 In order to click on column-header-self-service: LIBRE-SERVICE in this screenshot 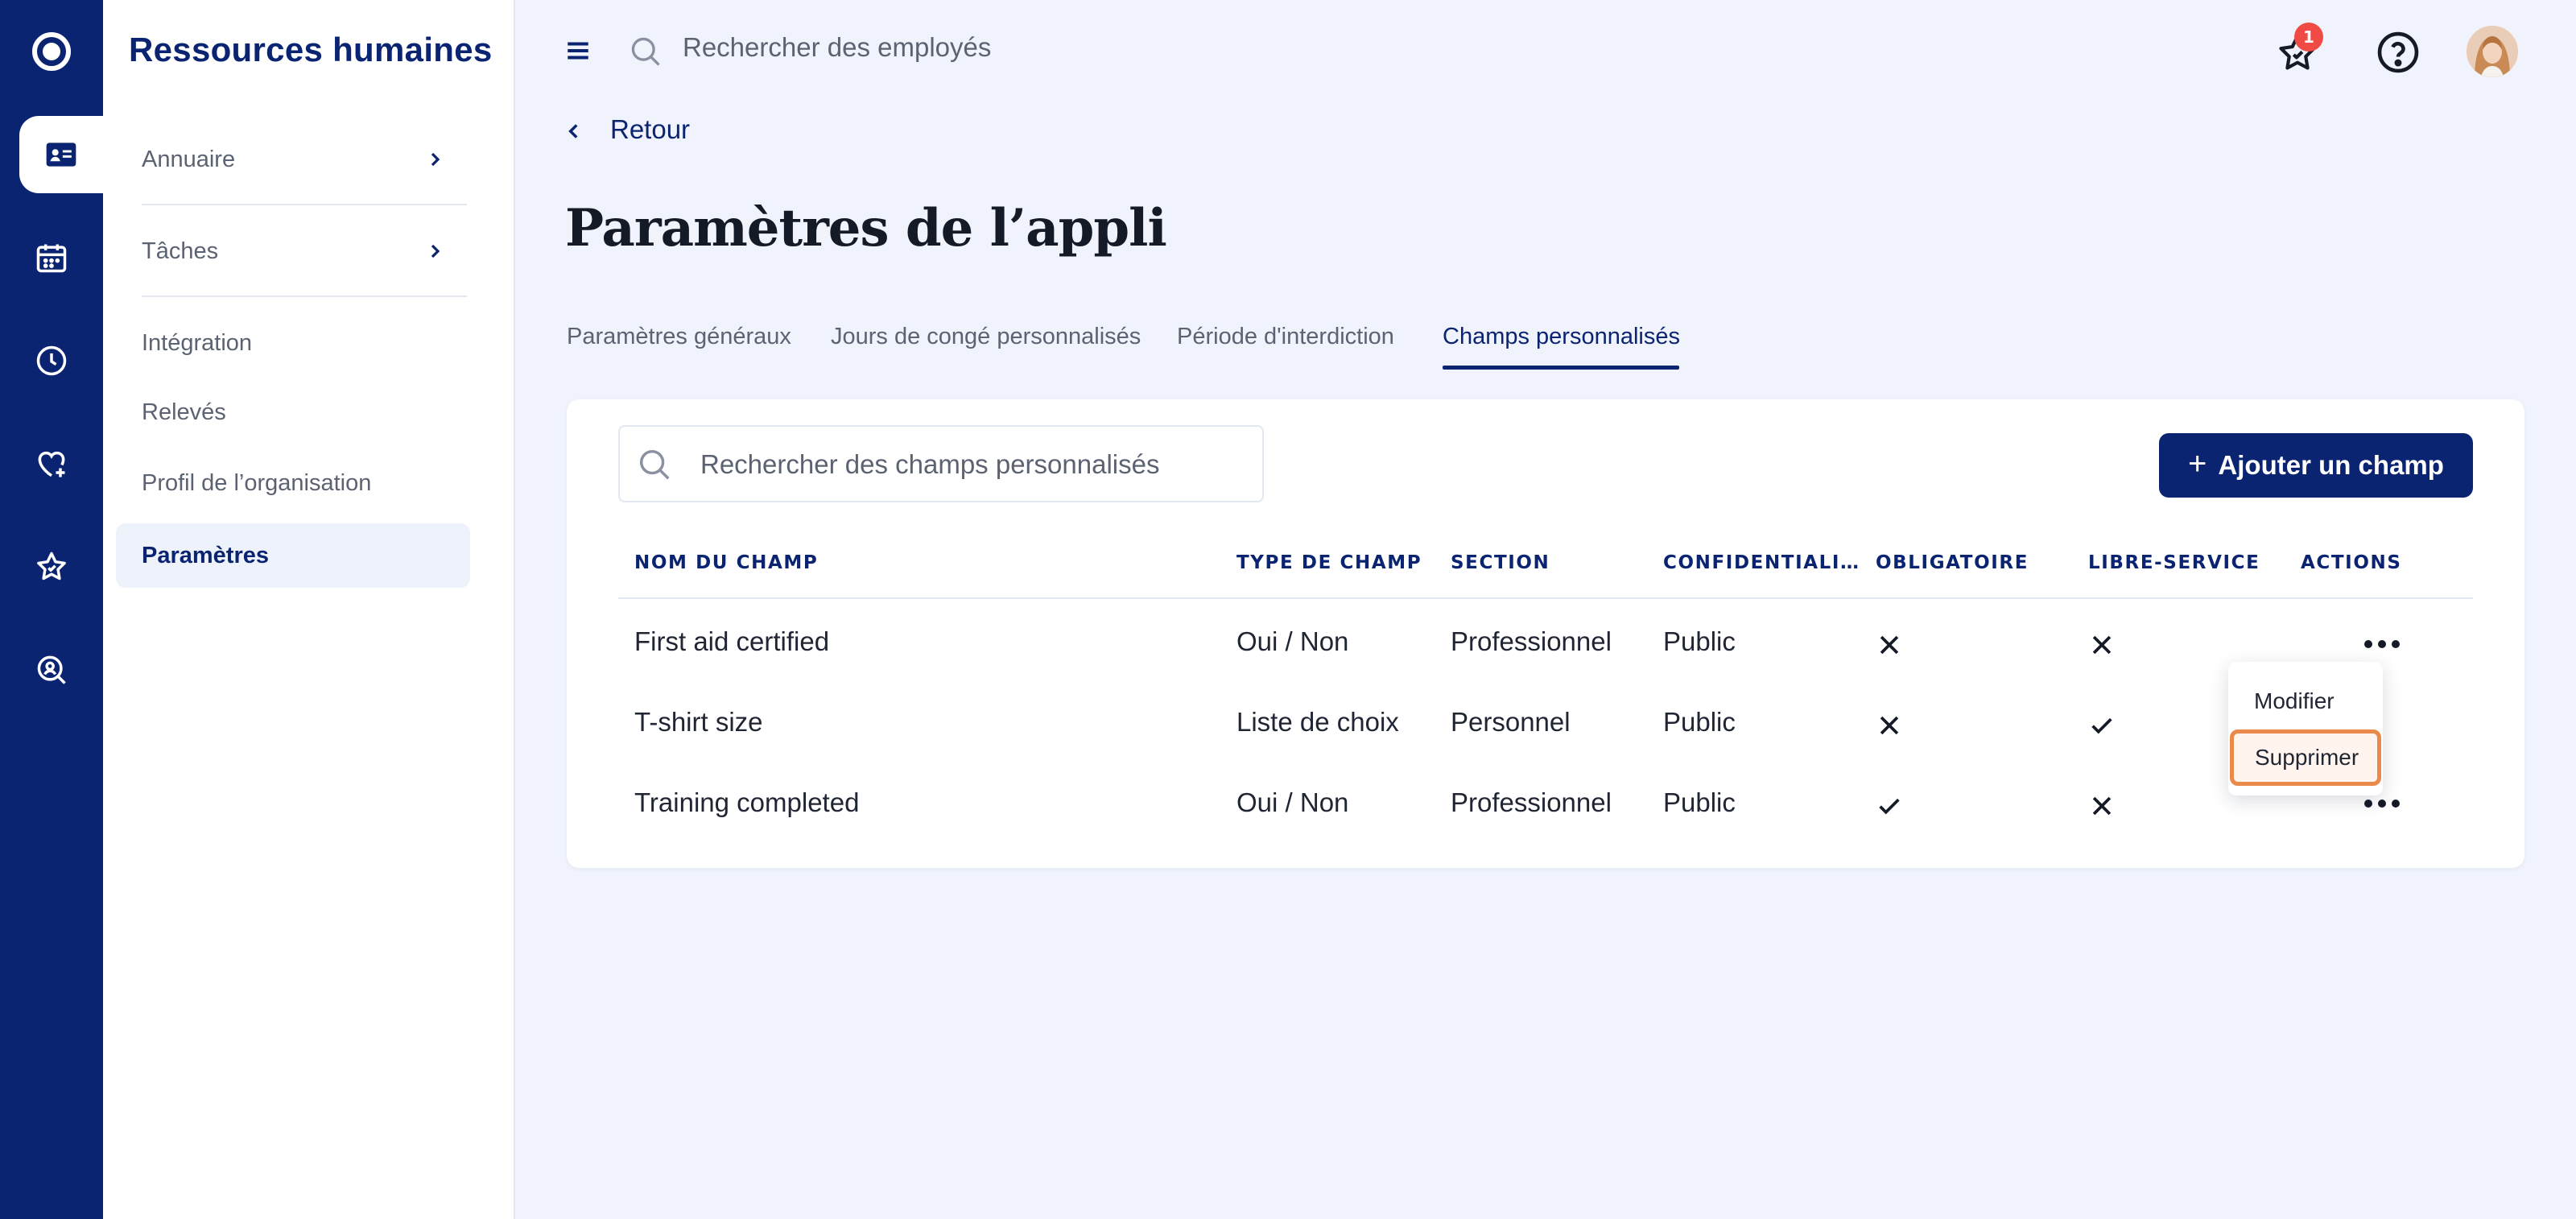, I will do `click(2174, 562)`.